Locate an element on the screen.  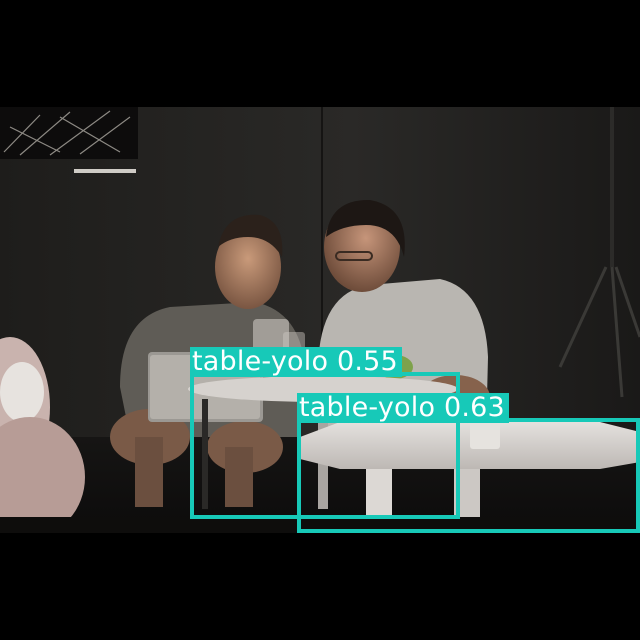
detection-label-2: table-yolo 0.63 is located at coordinates (403, 408).